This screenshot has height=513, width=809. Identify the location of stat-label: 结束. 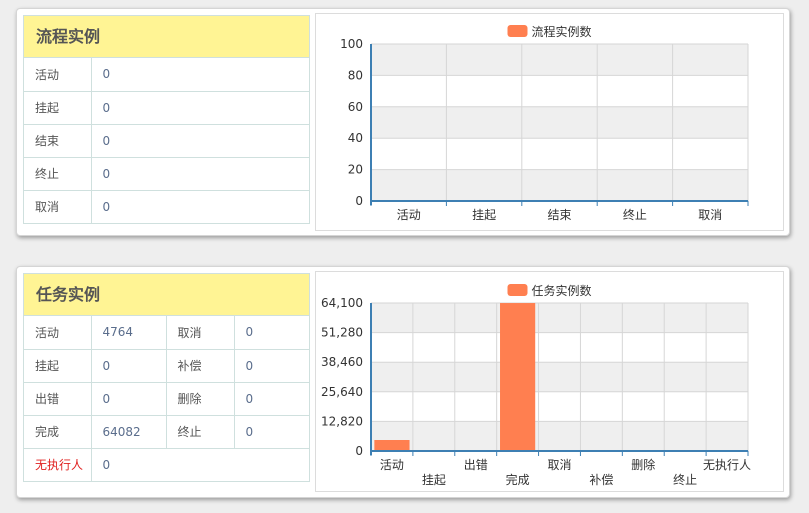
(58, 140).